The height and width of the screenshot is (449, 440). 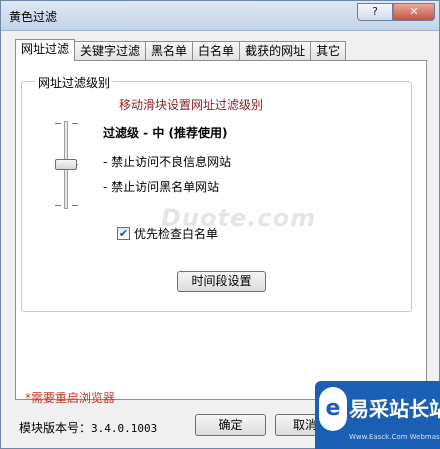 I want to click on level-description-item: - 禁止访问黑名单网站, so click(x=161, y=187).